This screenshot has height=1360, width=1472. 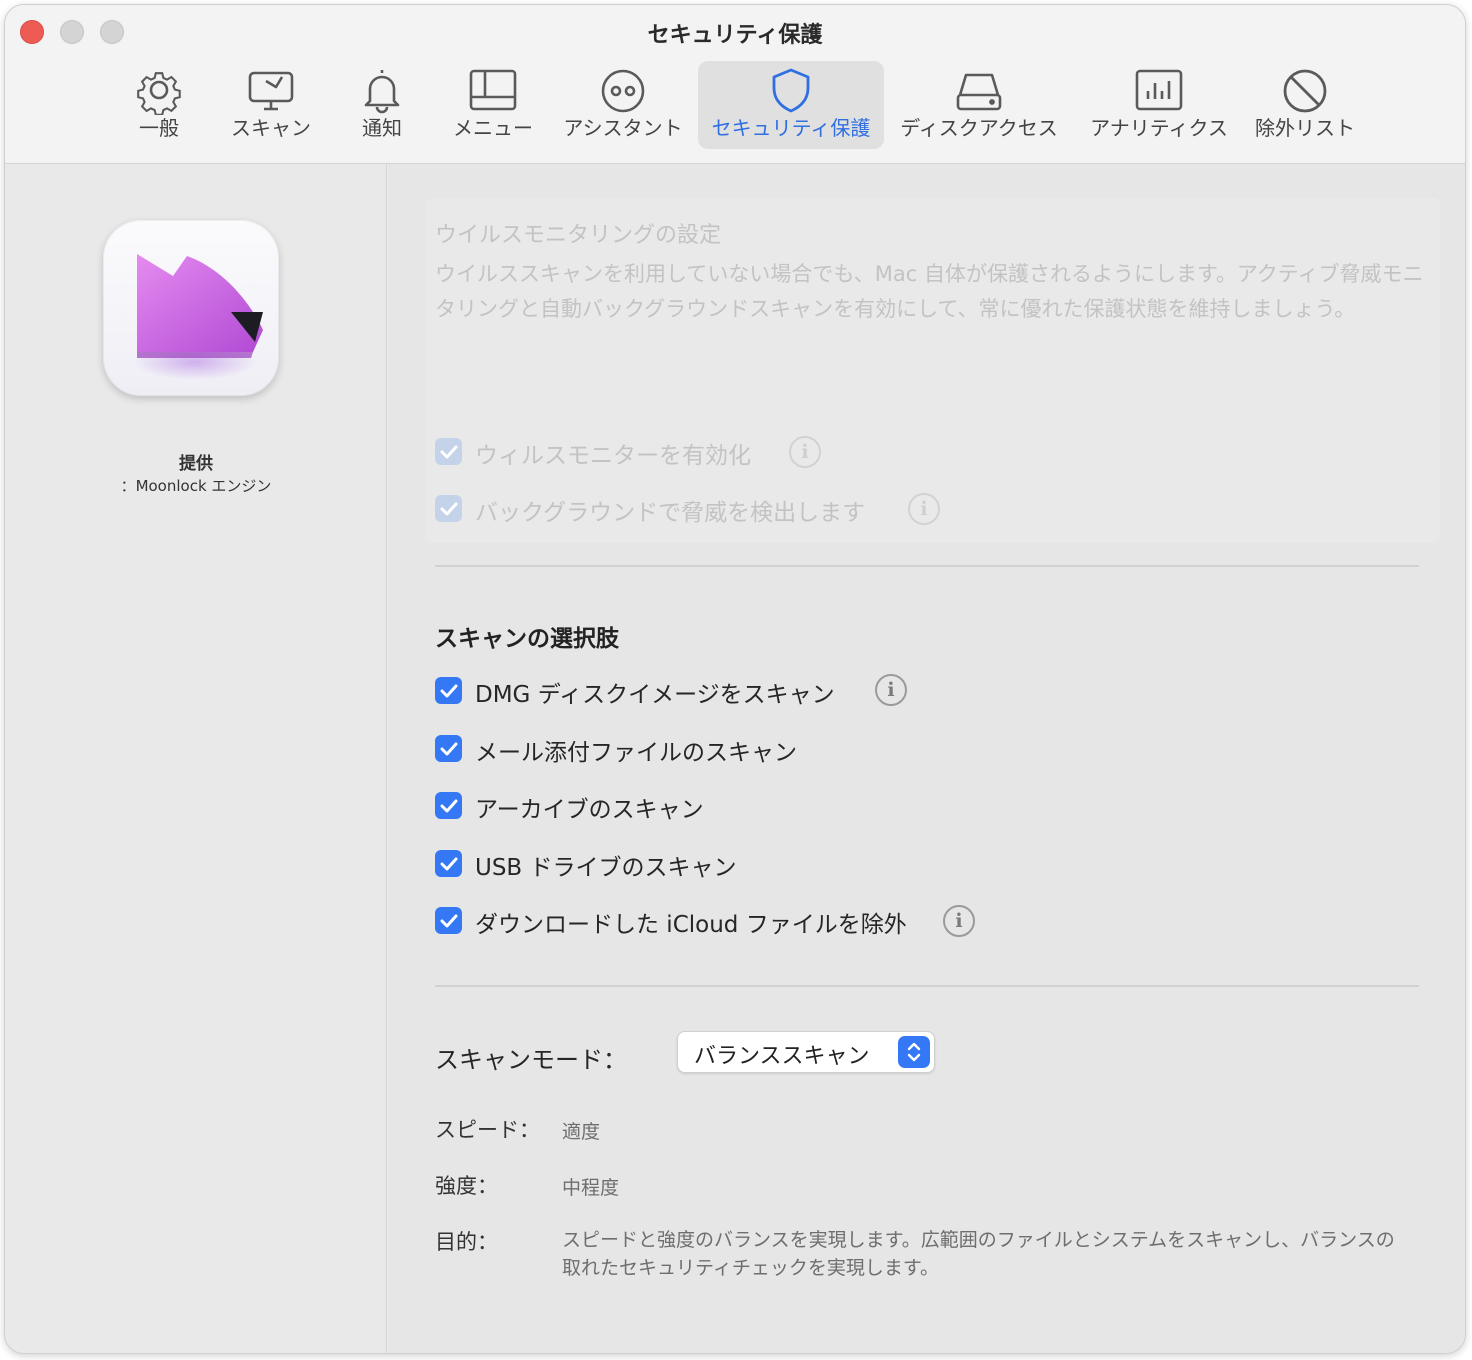 What do you see at coordinates (382, 92) in the screenshot?
I see `bell-icon` at bounding box center [382, 92].